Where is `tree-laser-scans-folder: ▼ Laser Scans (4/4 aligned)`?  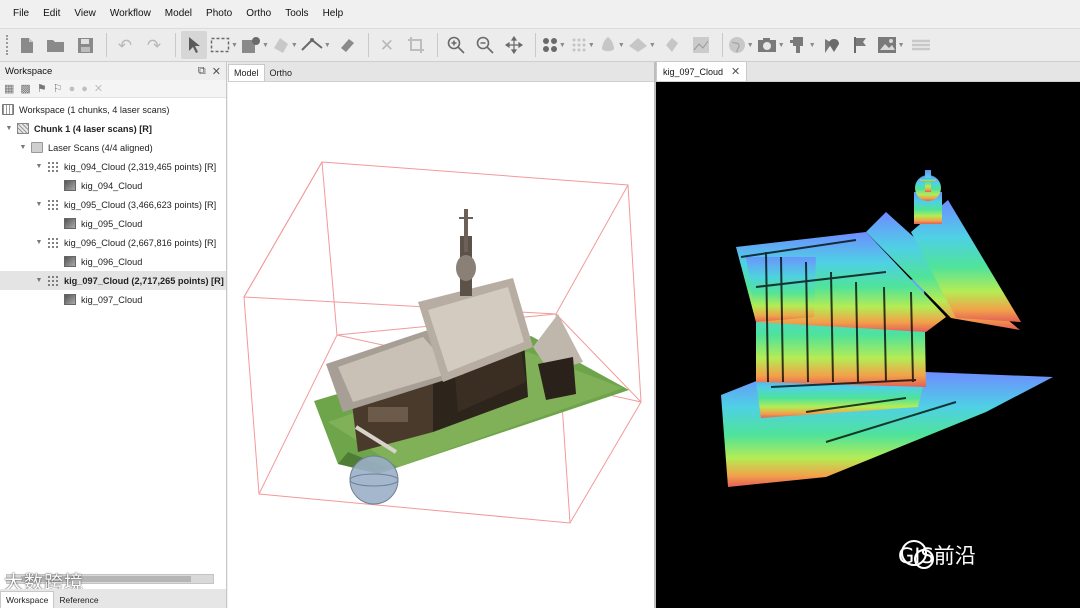 tree-laser-scans-folder: ▼ Laser Scans (4/4 aligned) is located at coordinates (113, 147).